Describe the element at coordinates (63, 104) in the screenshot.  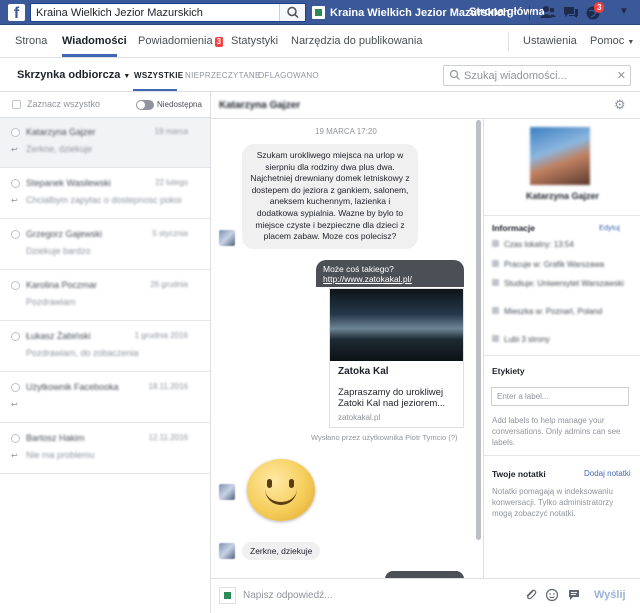
I see `select-all-label: Zaznacz wszystko` at that location.